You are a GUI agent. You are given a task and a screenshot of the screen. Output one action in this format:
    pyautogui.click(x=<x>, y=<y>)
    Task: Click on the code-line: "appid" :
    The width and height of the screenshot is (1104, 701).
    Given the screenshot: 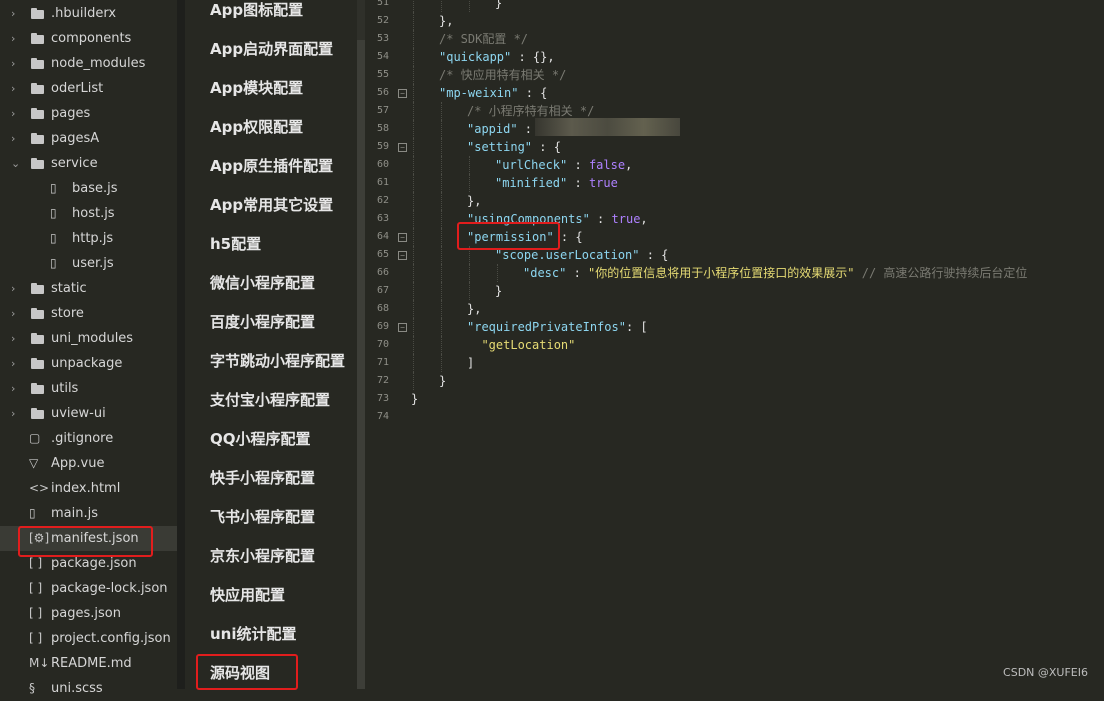 What is the action you would take?
    pyautogui.click(x=499, y=129)
    